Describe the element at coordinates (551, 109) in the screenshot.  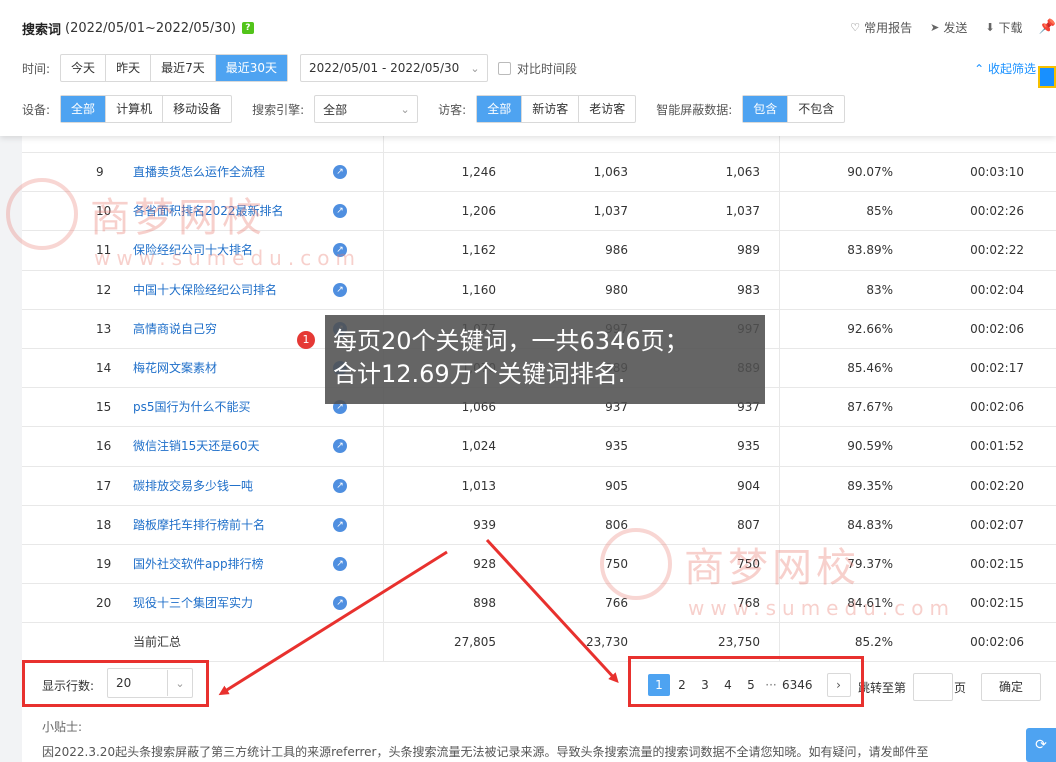
I see `visitor-option-new: 新访客` at that location.